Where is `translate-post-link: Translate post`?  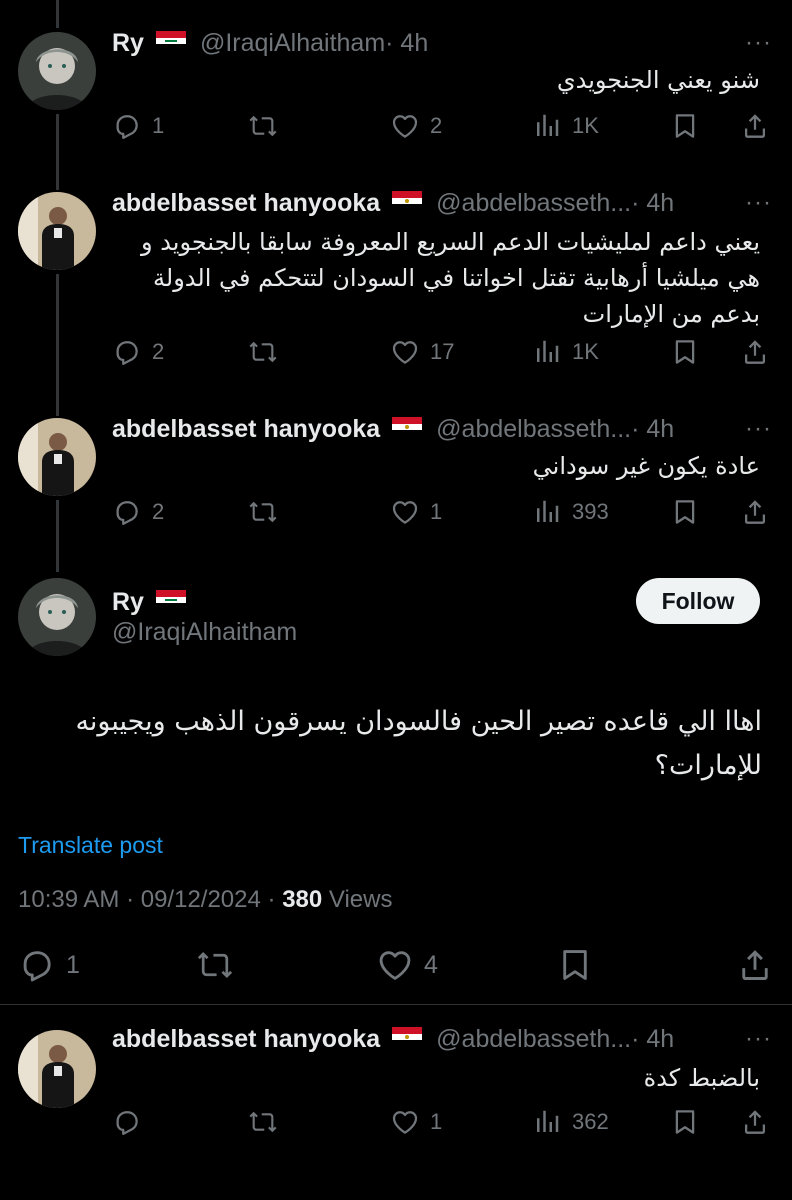
translate-post-link: Translate post is located at coordinates (90, 845).